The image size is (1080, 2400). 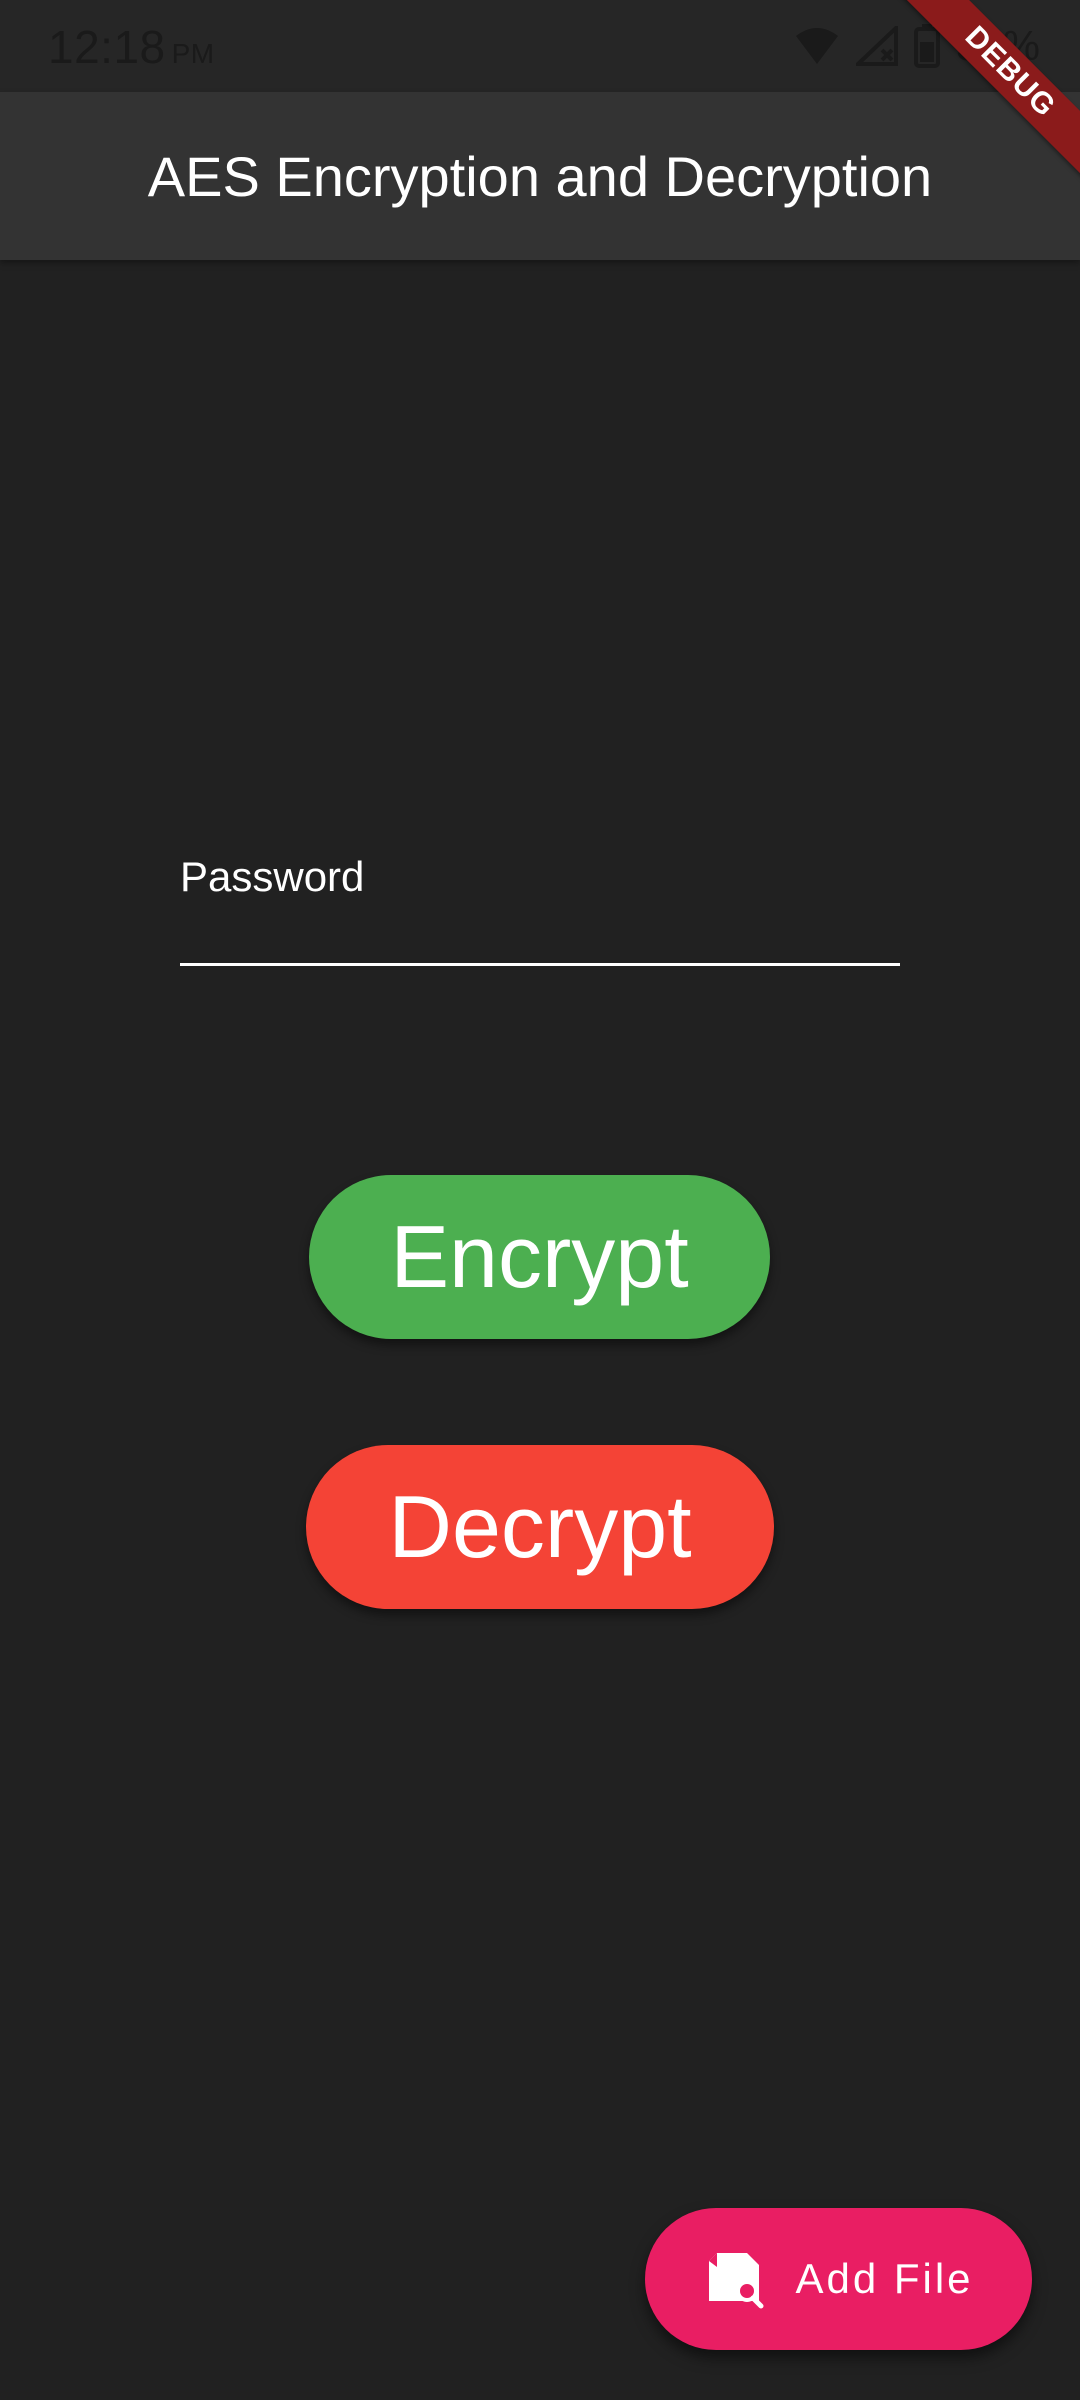 What do you see at coordinates (193, 53) in the screenshot?
I see `status-time-ampm: PM` at bounding box center [193, 53].